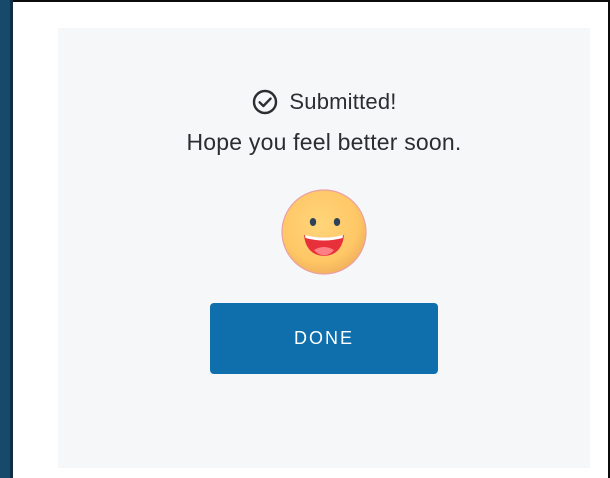 The height and width of the screenshot is (478, 610). Describe the element at coordinates (324, 338) in the screenshot. I see `done-button: DONE` at that location.